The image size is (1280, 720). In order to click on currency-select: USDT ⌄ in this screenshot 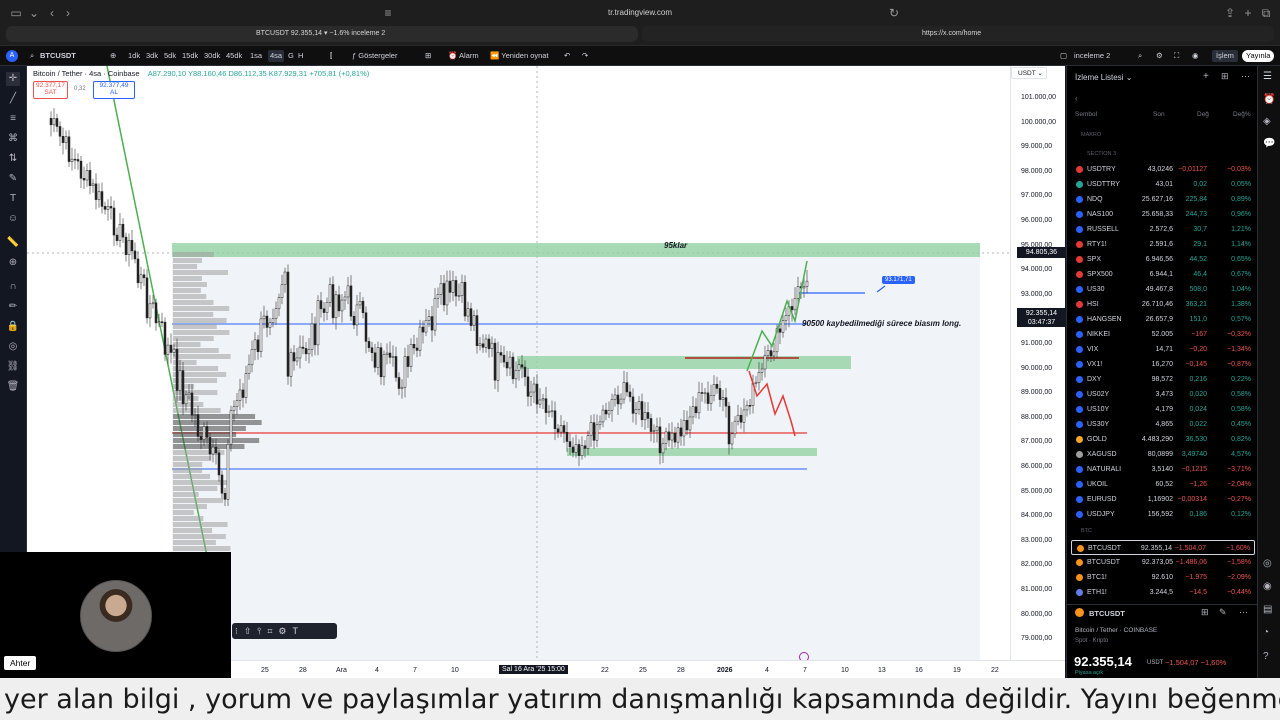, I will do `click(1029, 73)`.